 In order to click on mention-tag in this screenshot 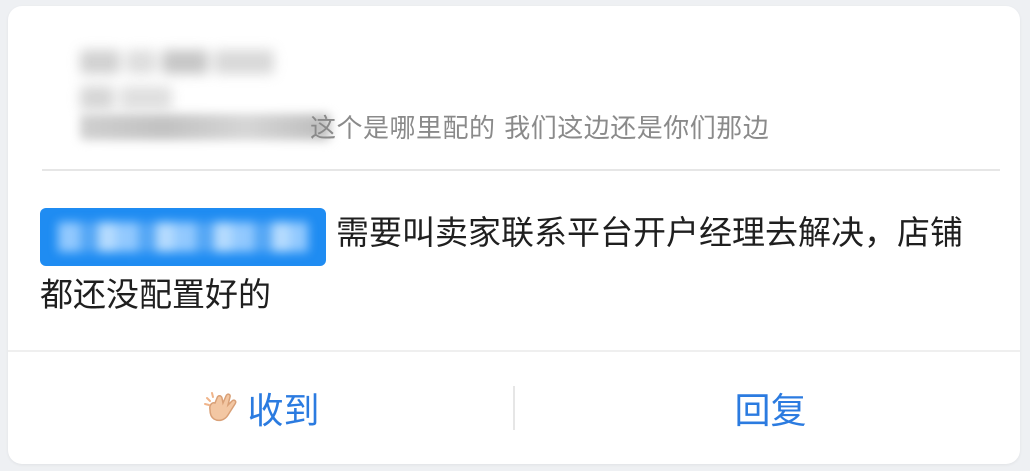, I will do `click(183, 237)`.